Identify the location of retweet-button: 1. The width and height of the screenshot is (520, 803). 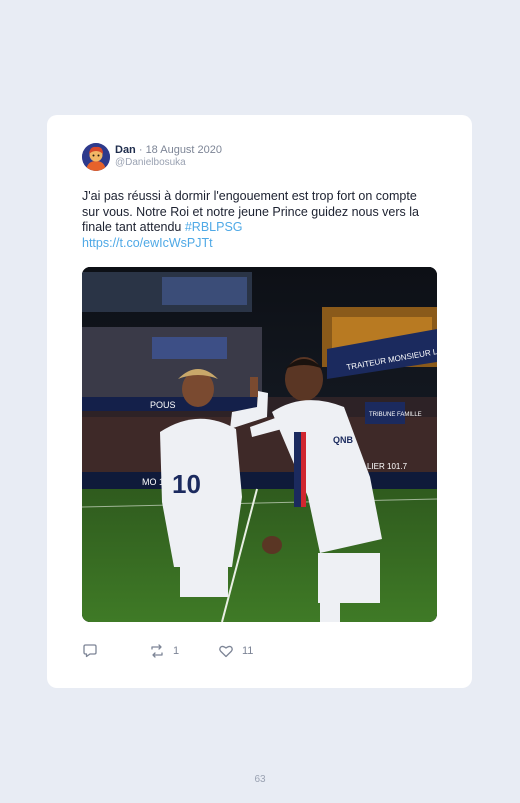
(164, 651).